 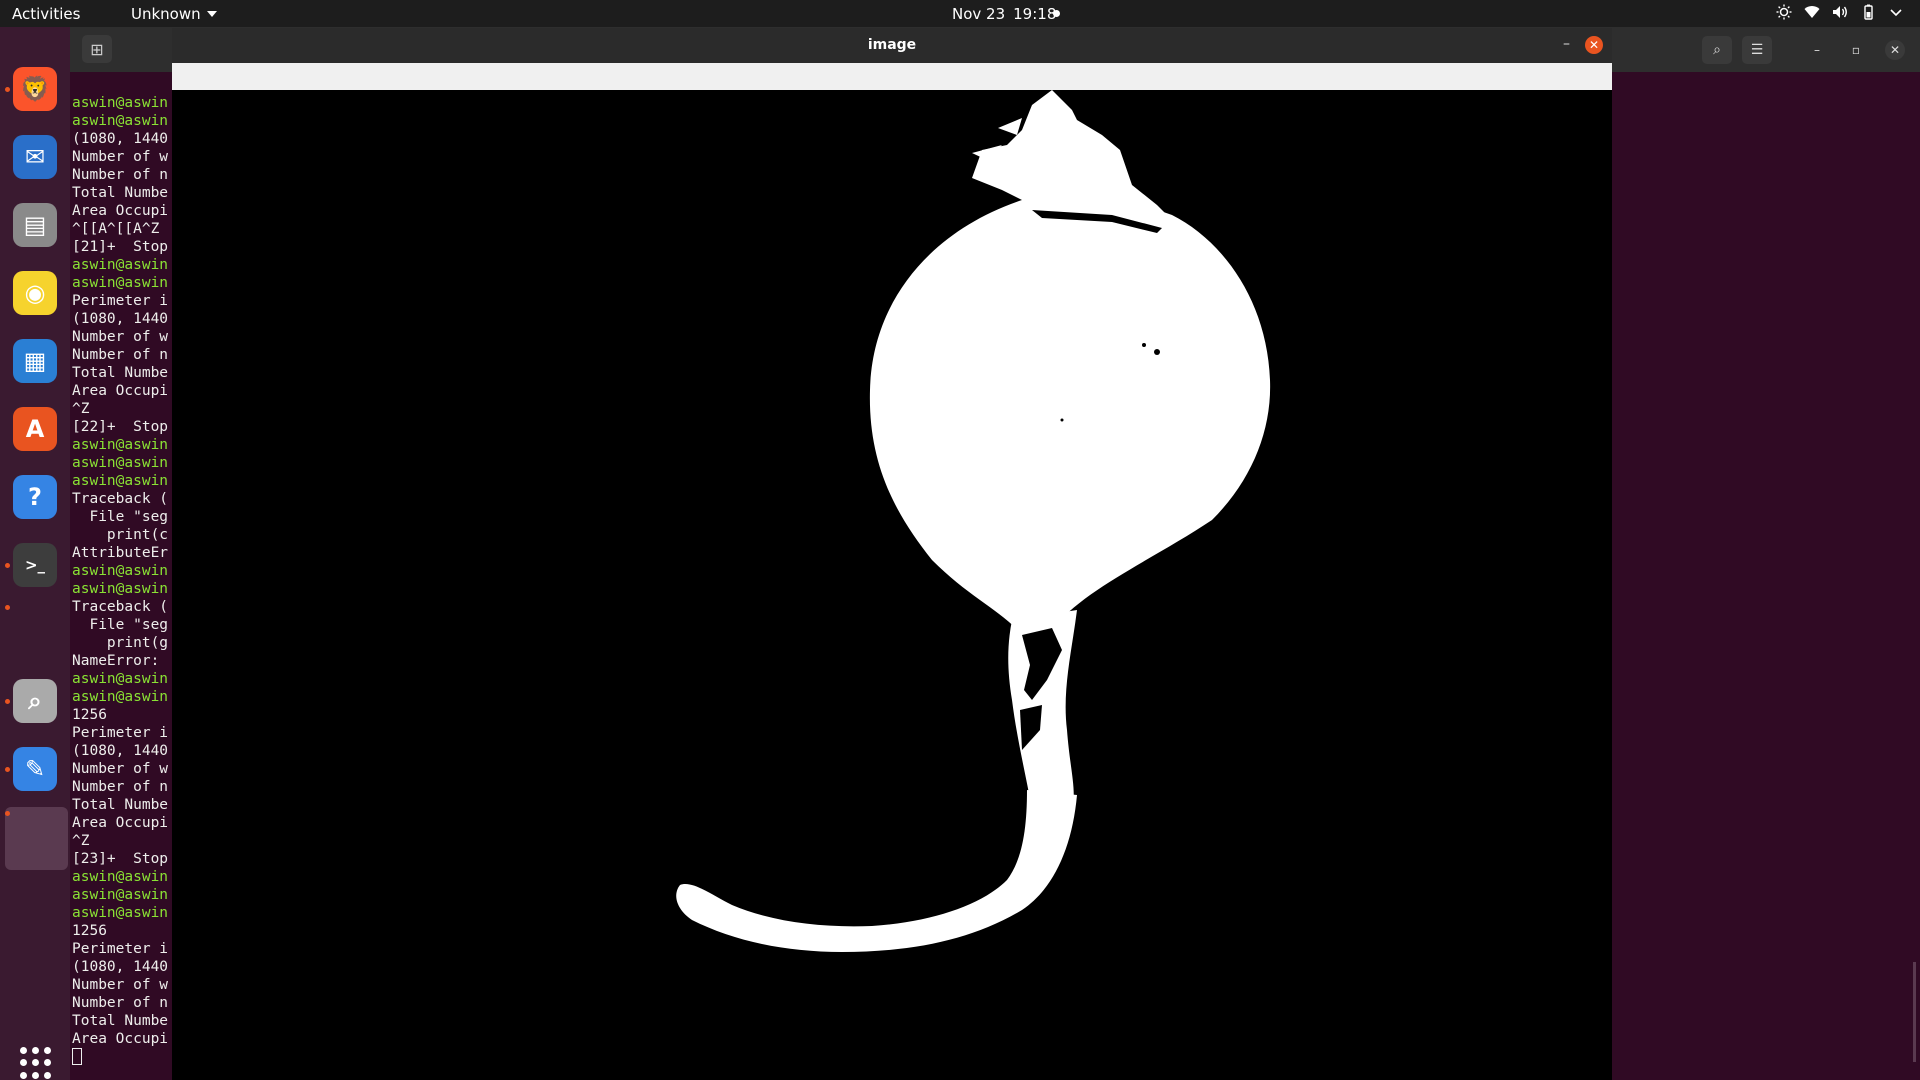 What do you see at coordinates (77, 1056) in the screenshot?
I see `terminal-cursor` at bounding box center [77, 1056].